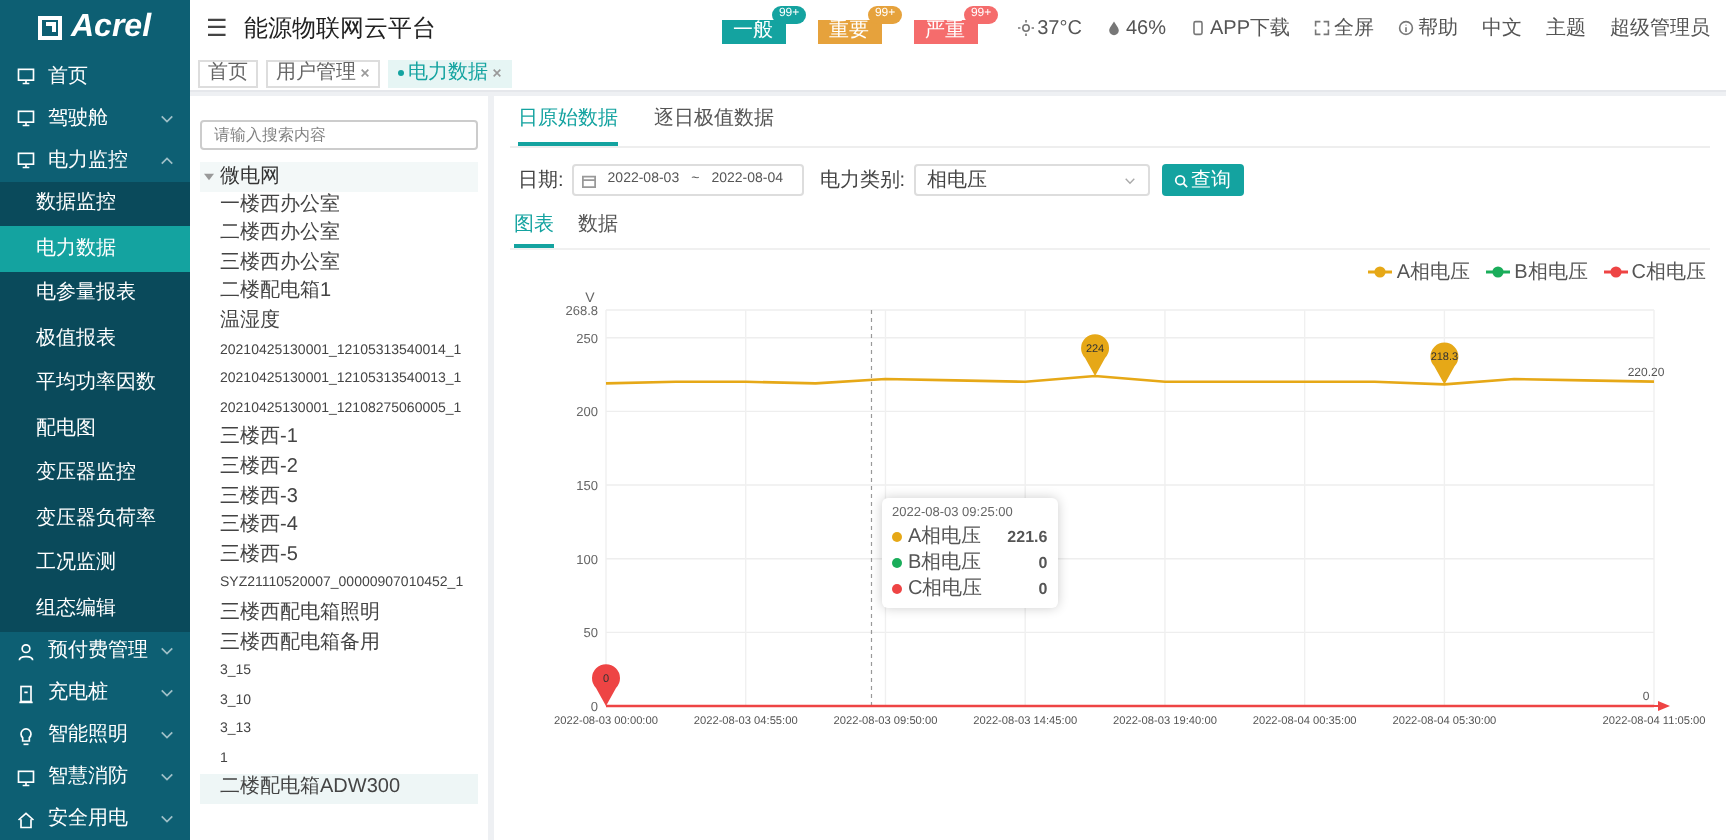 This screenshot has height=840, width=1726. Describe the element at coordinates (339, 264) in the screenshot. I see `tree-node: 三楼西办公室` at that location.